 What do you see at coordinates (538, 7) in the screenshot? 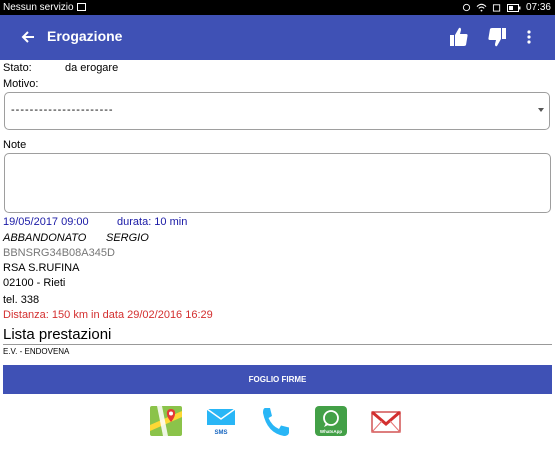
I see `clock: 07:36` at bounding box center [538, 7].